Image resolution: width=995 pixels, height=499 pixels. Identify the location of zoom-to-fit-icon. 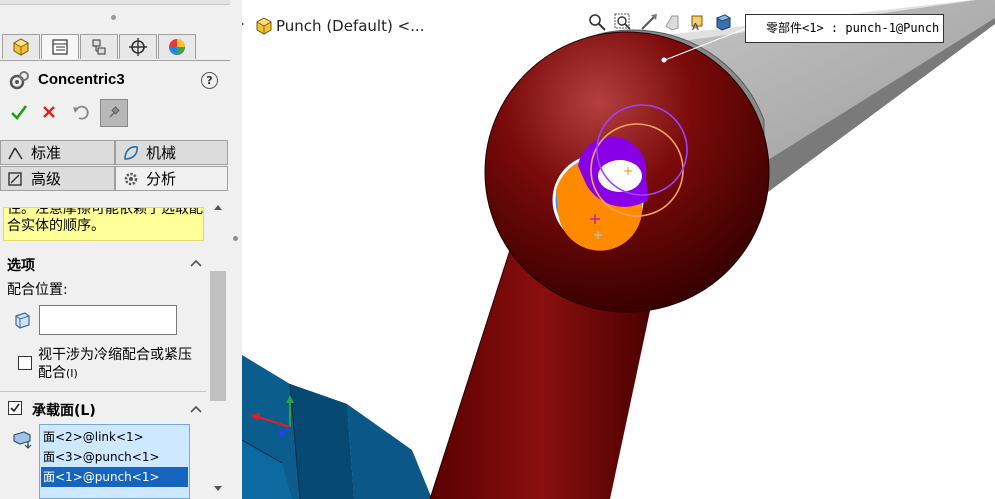
(597, 22).